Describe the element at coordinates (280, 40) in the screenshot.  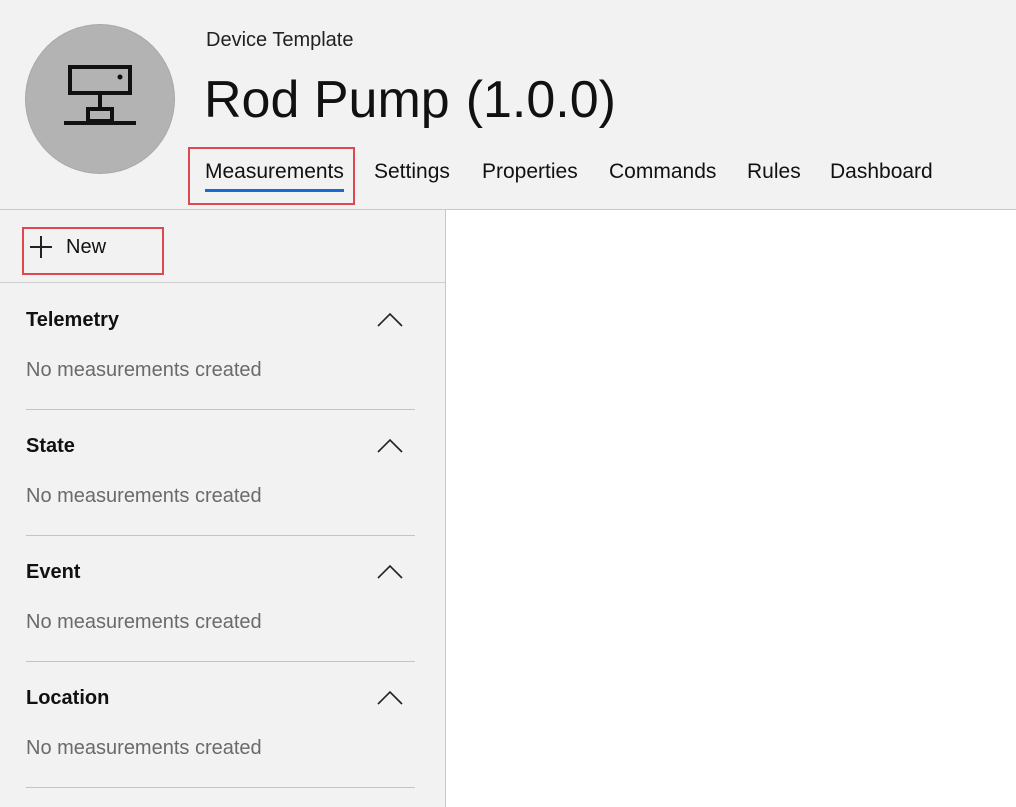
I see `page-subtitle: Device Template` at that location.